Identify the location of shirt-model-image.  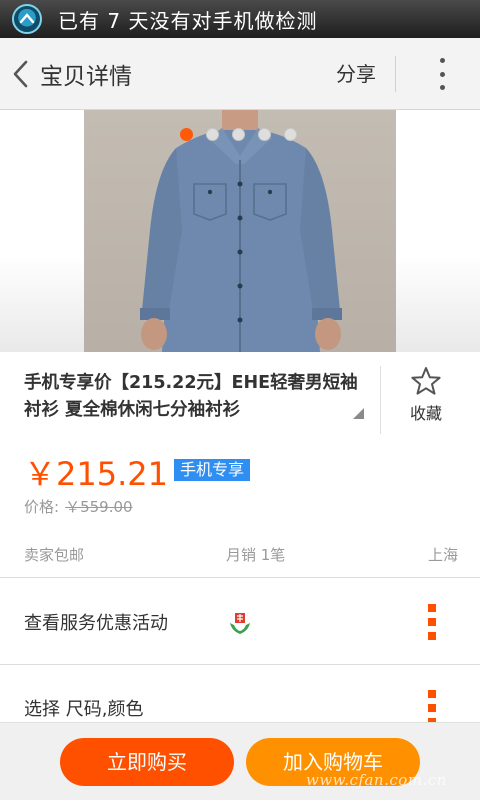
(241, 231).